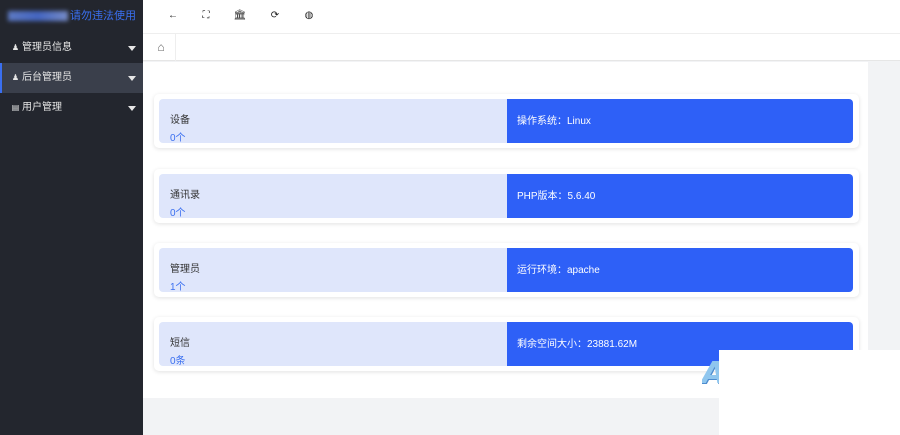 Image resolution: width=900 pixels, height=435 pixels. Describe the element at coordinates (178, 361) in the screenshot. I see `stat-value: 0条` at that location.